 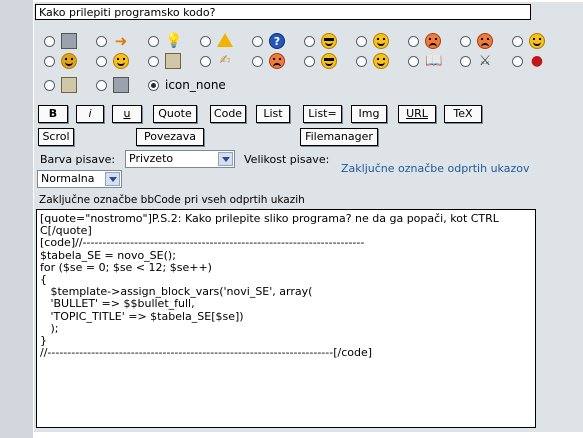 What do you see at coordinates (174, 41) in the screenshot?
I see `idea-bulb-icon: 💡` at bounding box center [174, 41].